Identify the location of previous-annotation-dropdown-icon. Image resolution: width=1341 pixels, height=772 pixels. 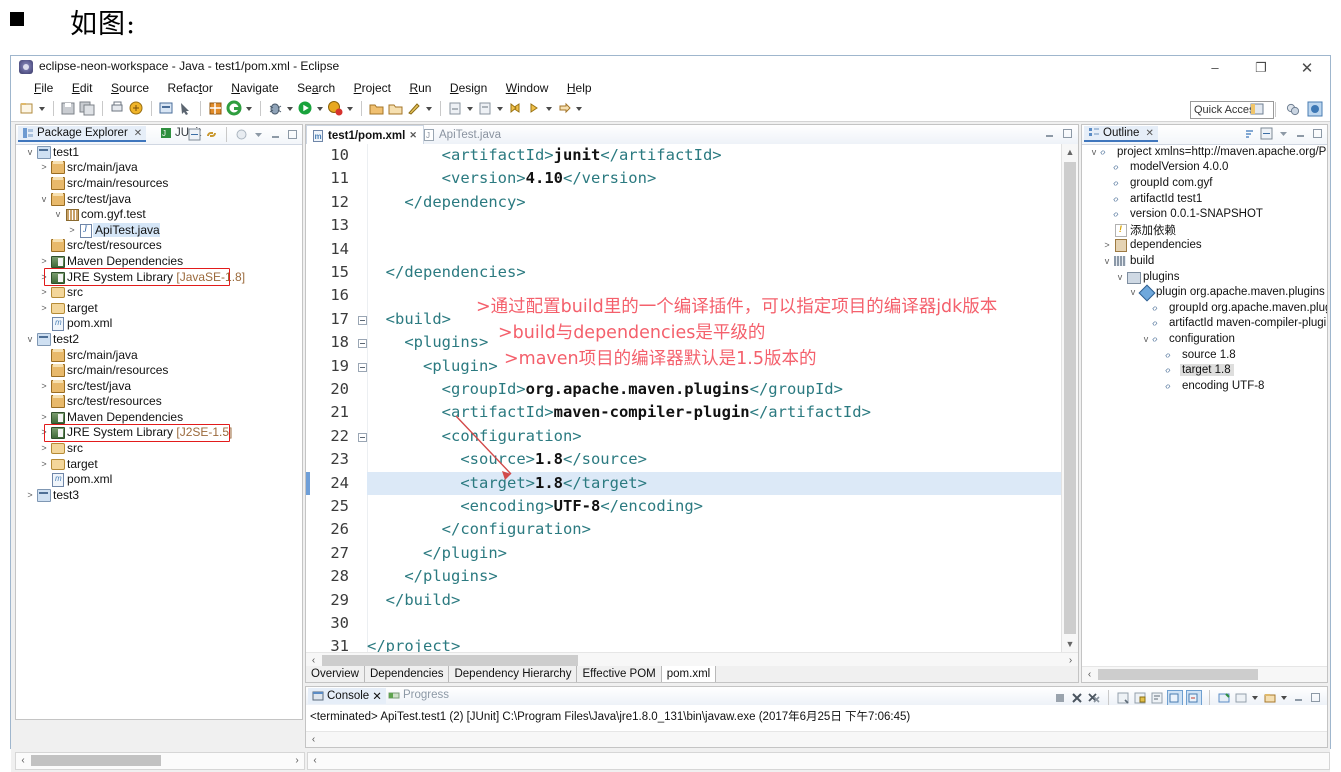
(500, 108).